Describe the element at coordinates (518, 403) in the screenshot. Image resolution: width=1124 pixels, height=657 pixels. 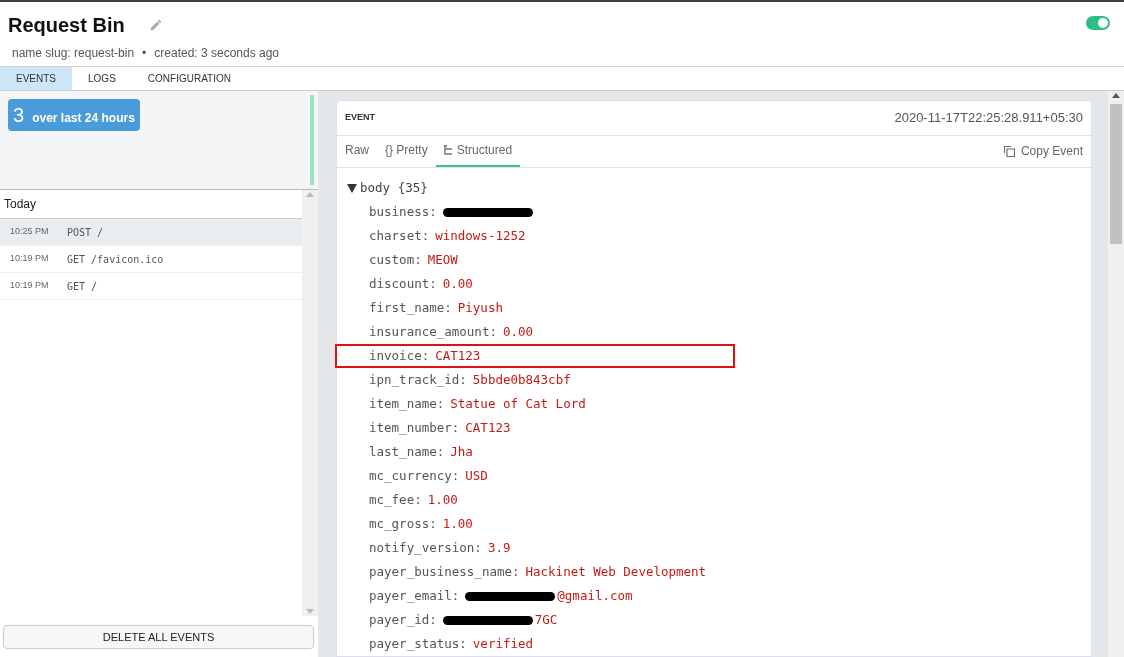
I see `field-value: Statue of Cat Lord` at that location.